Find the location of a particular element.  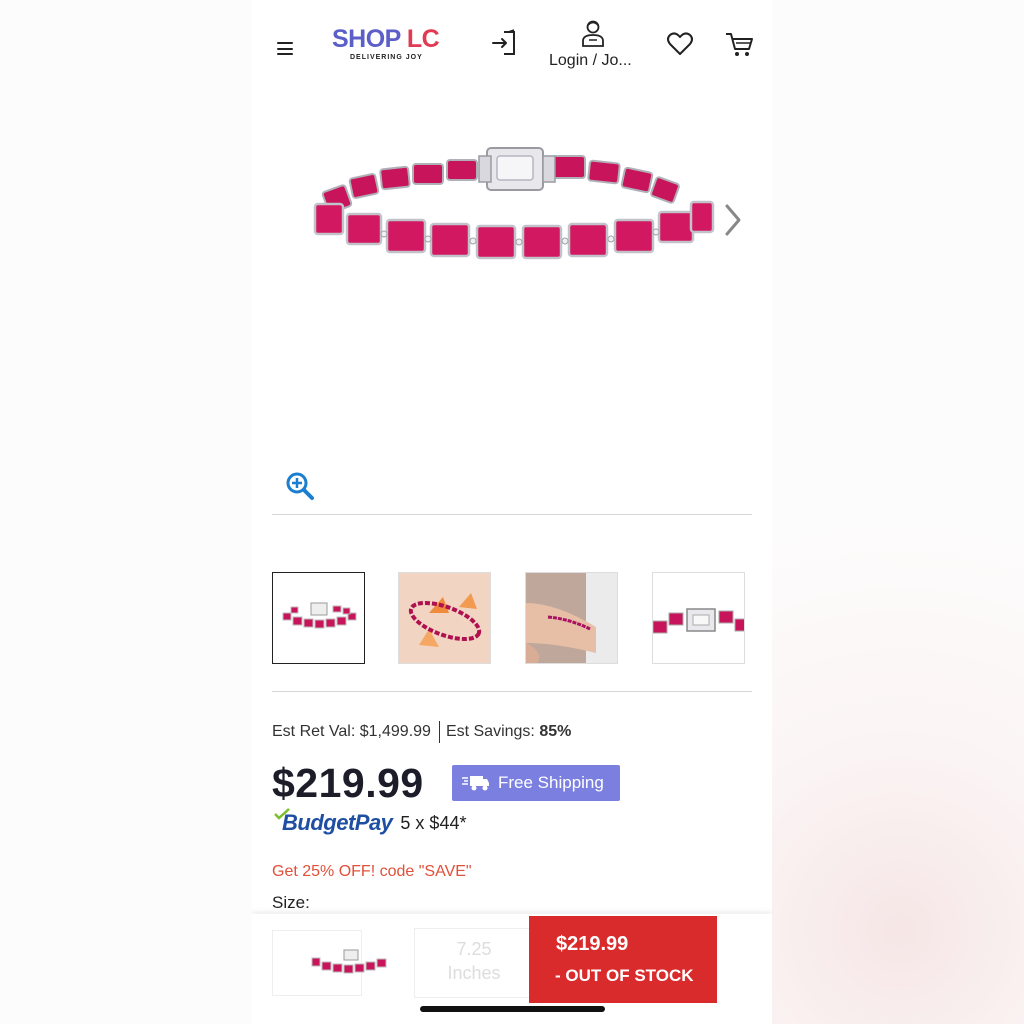

free-shipping-badge: Free Shipping is located at coordinates (536, 783).